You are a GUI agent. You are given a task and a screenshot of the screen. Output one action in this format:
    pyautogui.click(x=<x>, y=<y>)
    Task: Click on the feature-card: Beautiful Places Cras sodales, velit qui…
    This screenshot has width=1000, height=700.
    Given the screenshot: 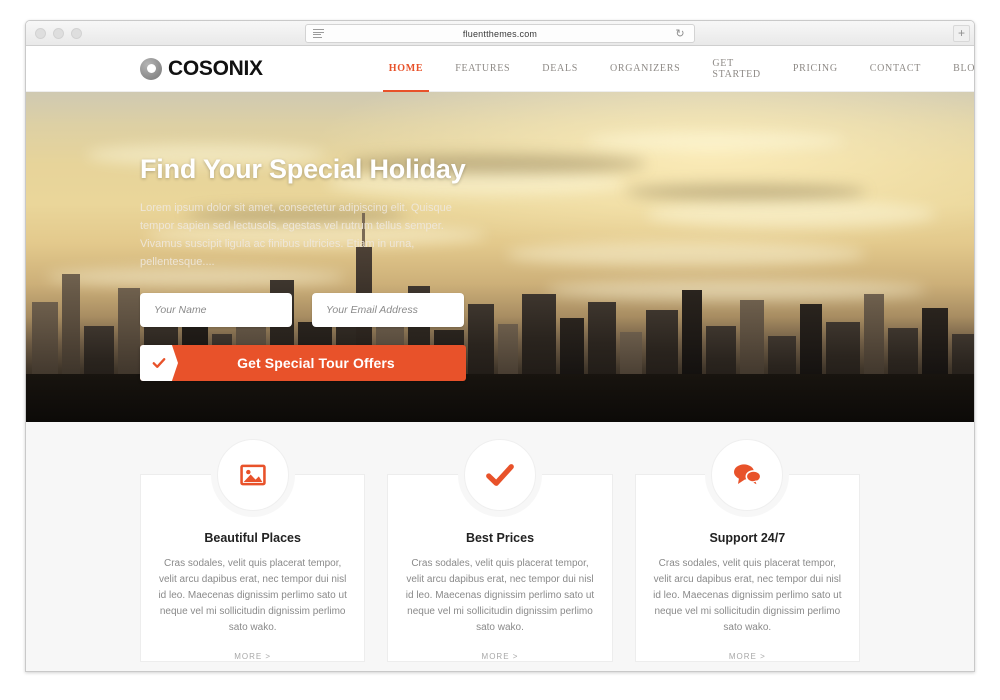 What is the action you would take?
    pyautogui.click(x=253, y=550)
    